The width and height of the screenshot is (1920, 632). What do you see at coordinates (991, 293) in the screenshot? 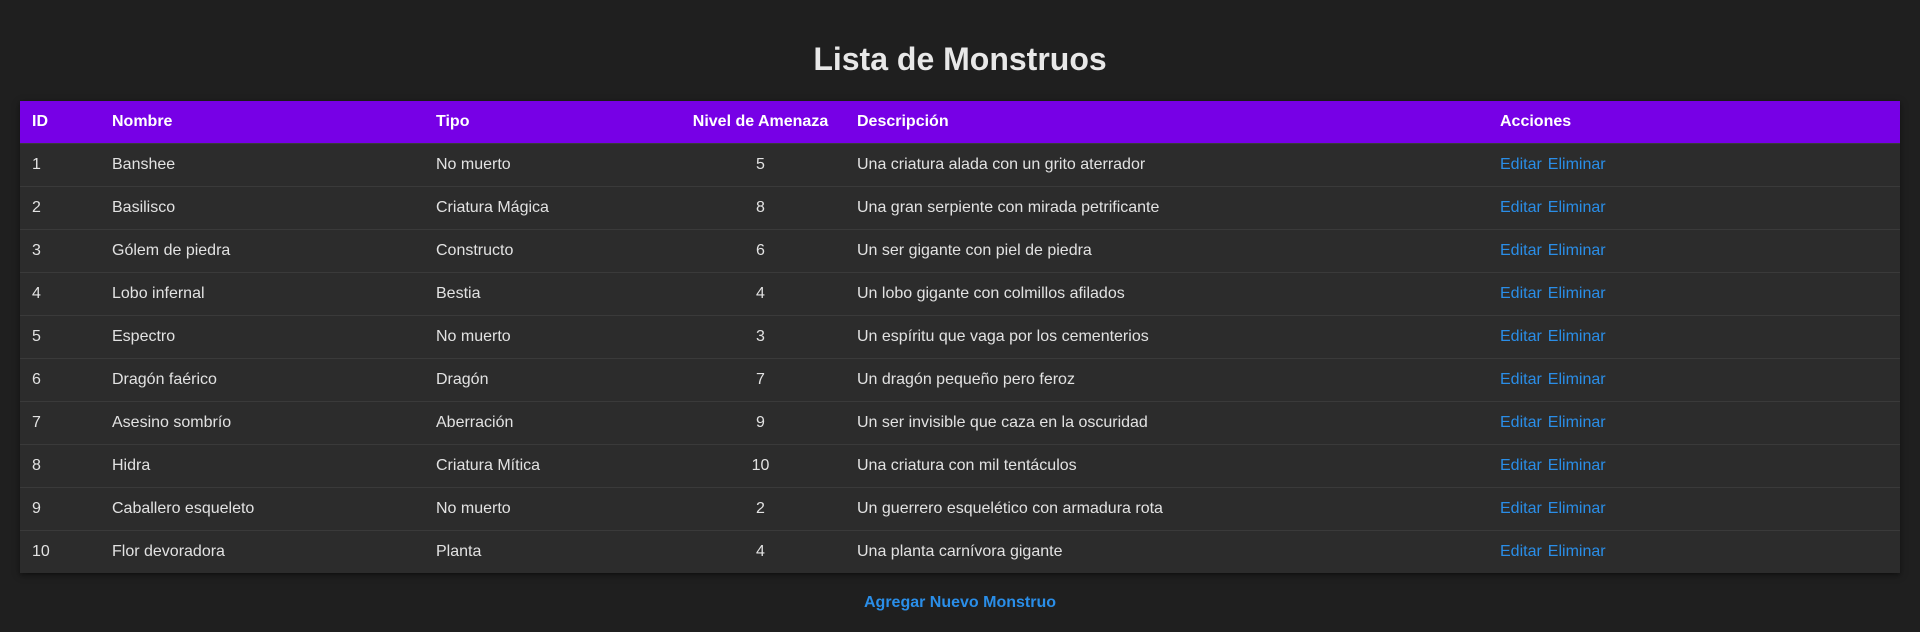
I see `cell-description: Un lobo gigante con colmillos afilados` at bounding box center [991, 293].